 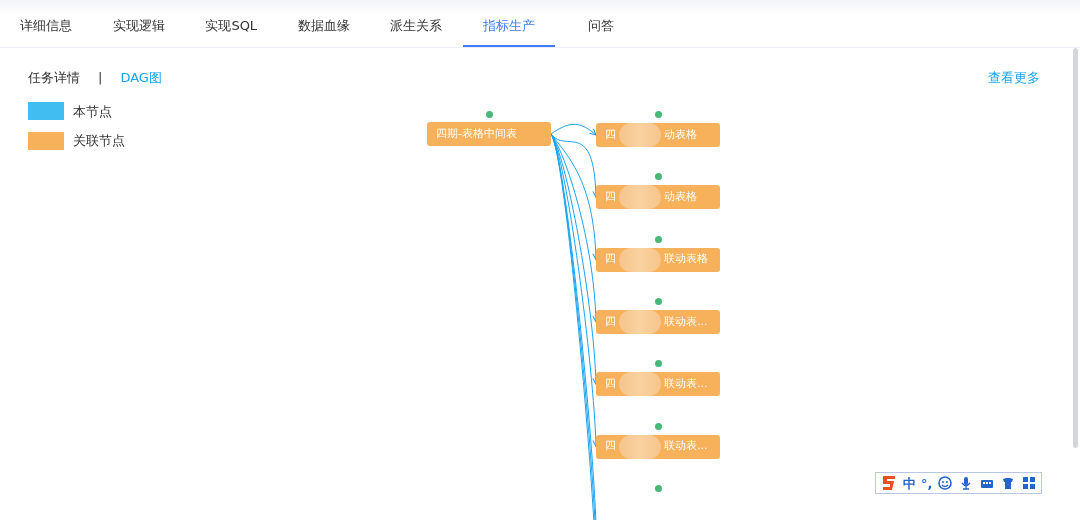 What do you see at coordinates (1014, 78) in the screenshot?
I see `view-more-link: 查看更多` at bounding box center [1014, 78].